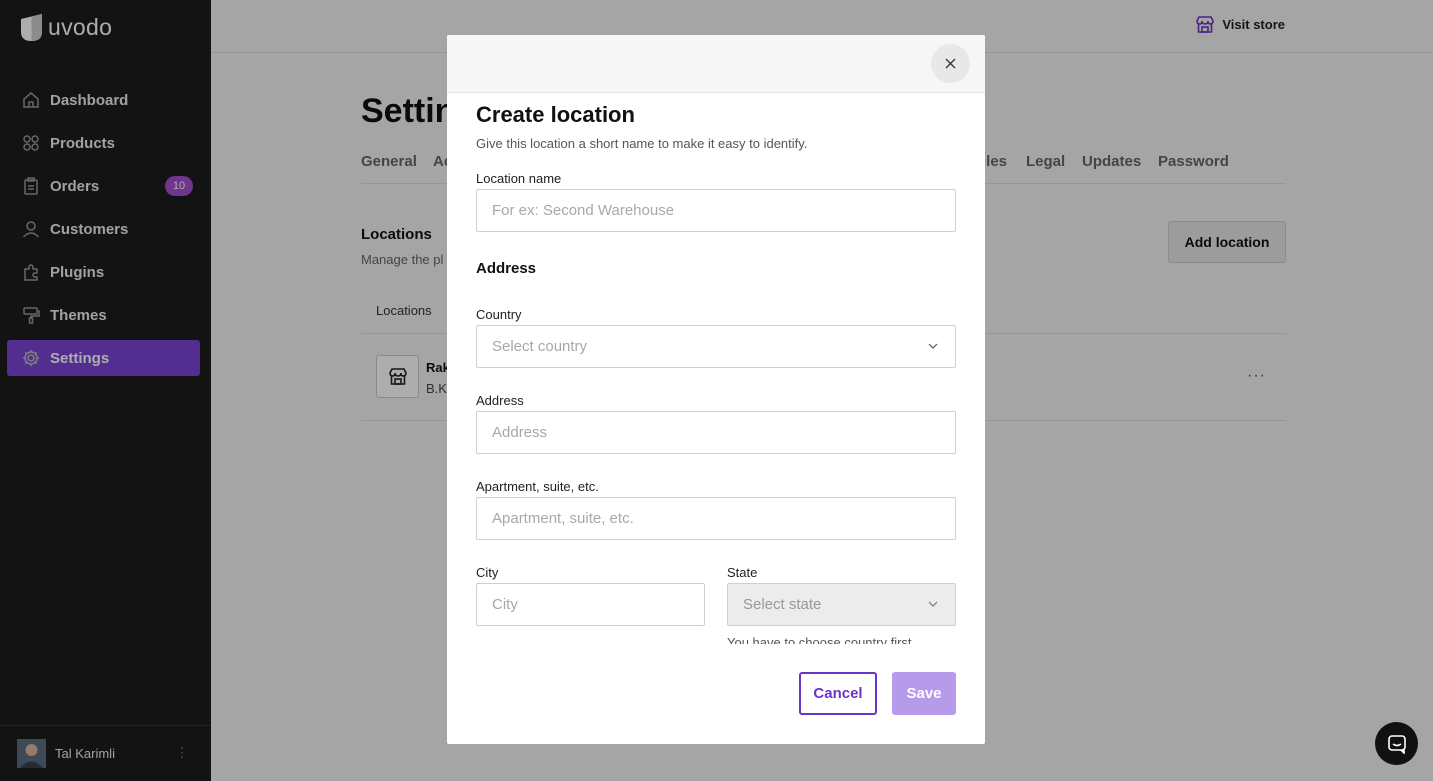 The image size is (1433, 781). I want to click on state-hint: You have to choose country first, so click(819, 639).